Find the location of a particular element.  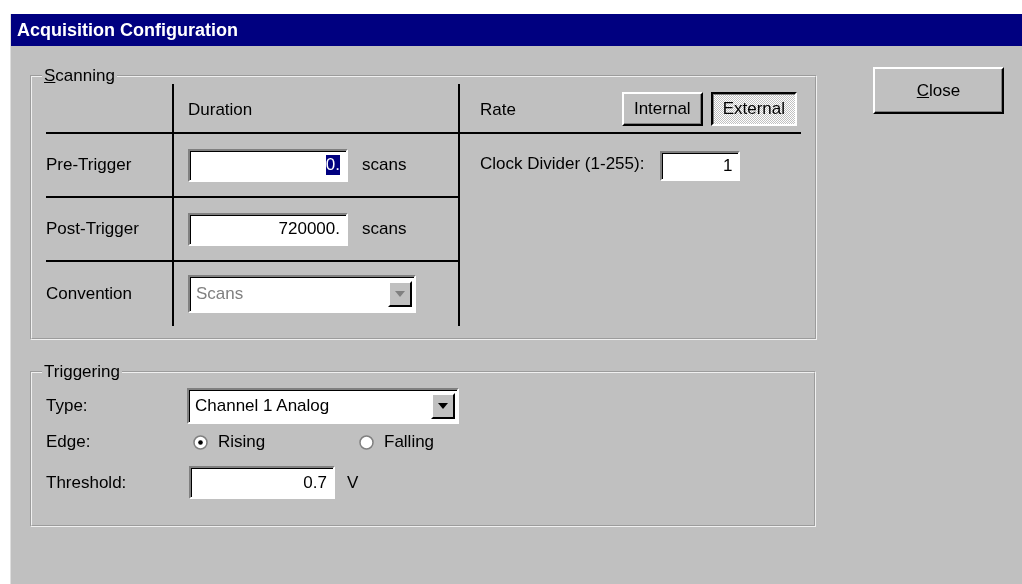

window-title: Acquisition Configuration is located at coordinates (127, 30).